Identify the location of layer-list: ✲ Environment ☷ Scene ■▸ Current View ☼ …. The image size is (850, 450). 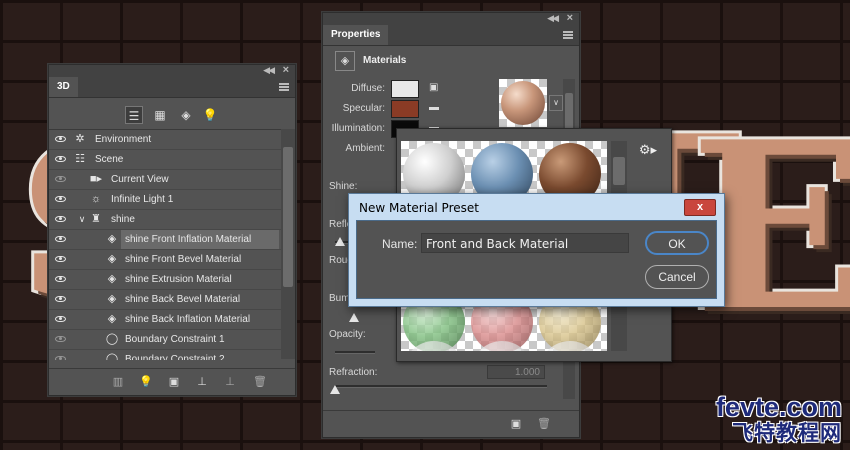
(165, 244).